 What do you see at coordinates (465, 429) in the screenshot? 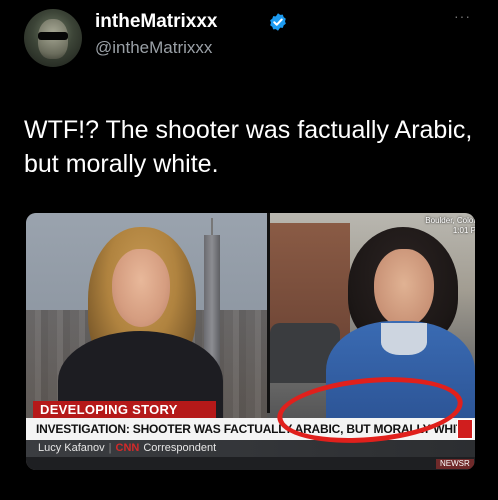
I see `network-logo-icon` at bounding box center [465, 429].